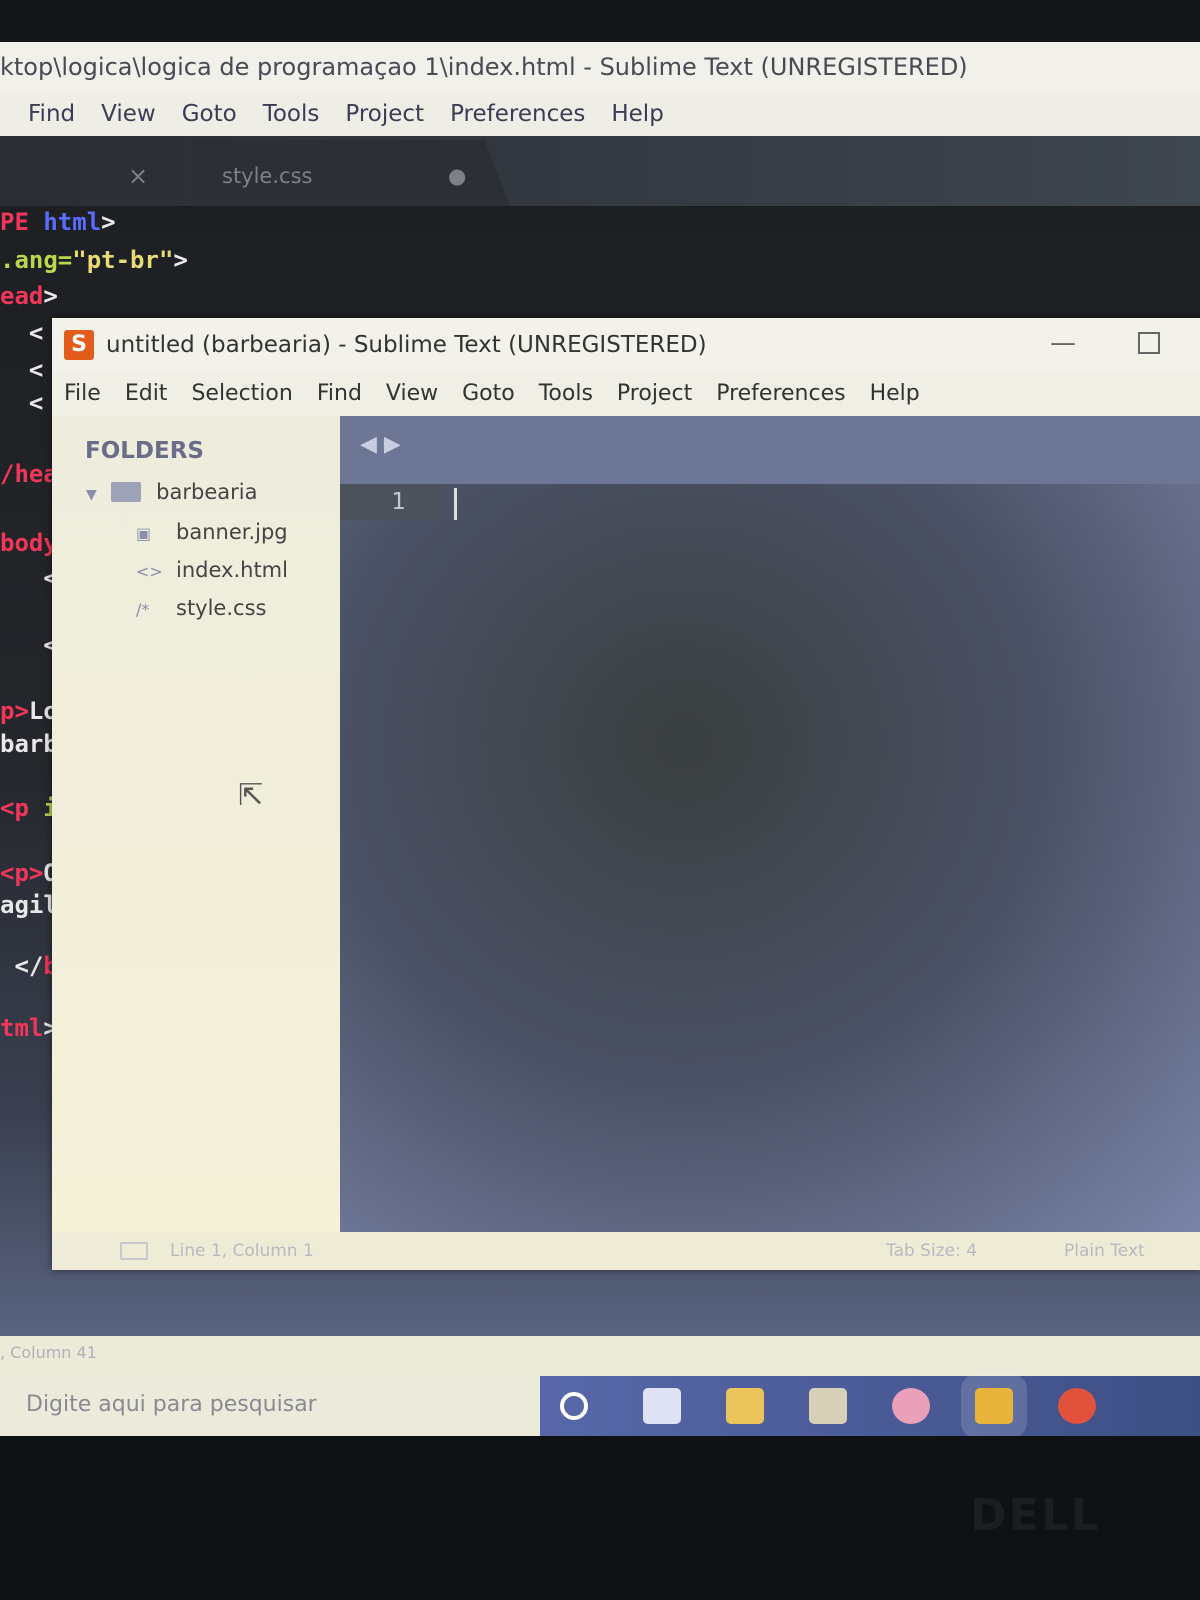  What do you see at coordinates (828, 1406) in the screenshot?
I see `store-icon` at bounding box center [828, 1406].